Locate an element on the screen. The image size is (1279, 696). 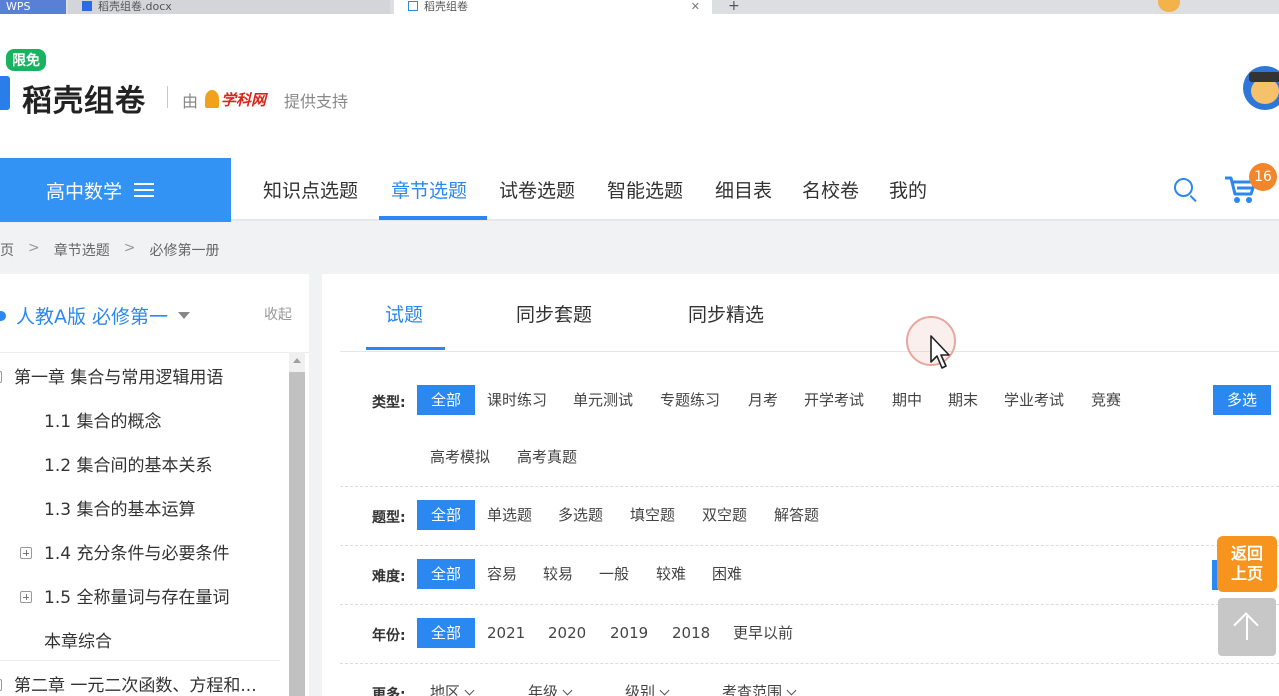
nav-item-detail-table: 细目表 is located at coordinates (743, 189).